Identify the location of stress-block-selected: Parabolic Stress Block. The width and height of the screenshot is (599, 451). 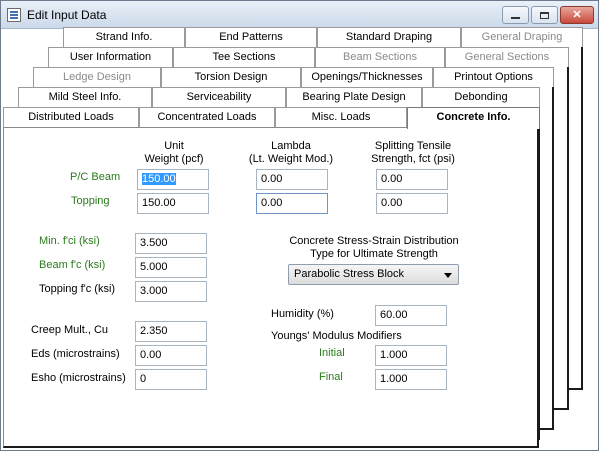
(349, 274).